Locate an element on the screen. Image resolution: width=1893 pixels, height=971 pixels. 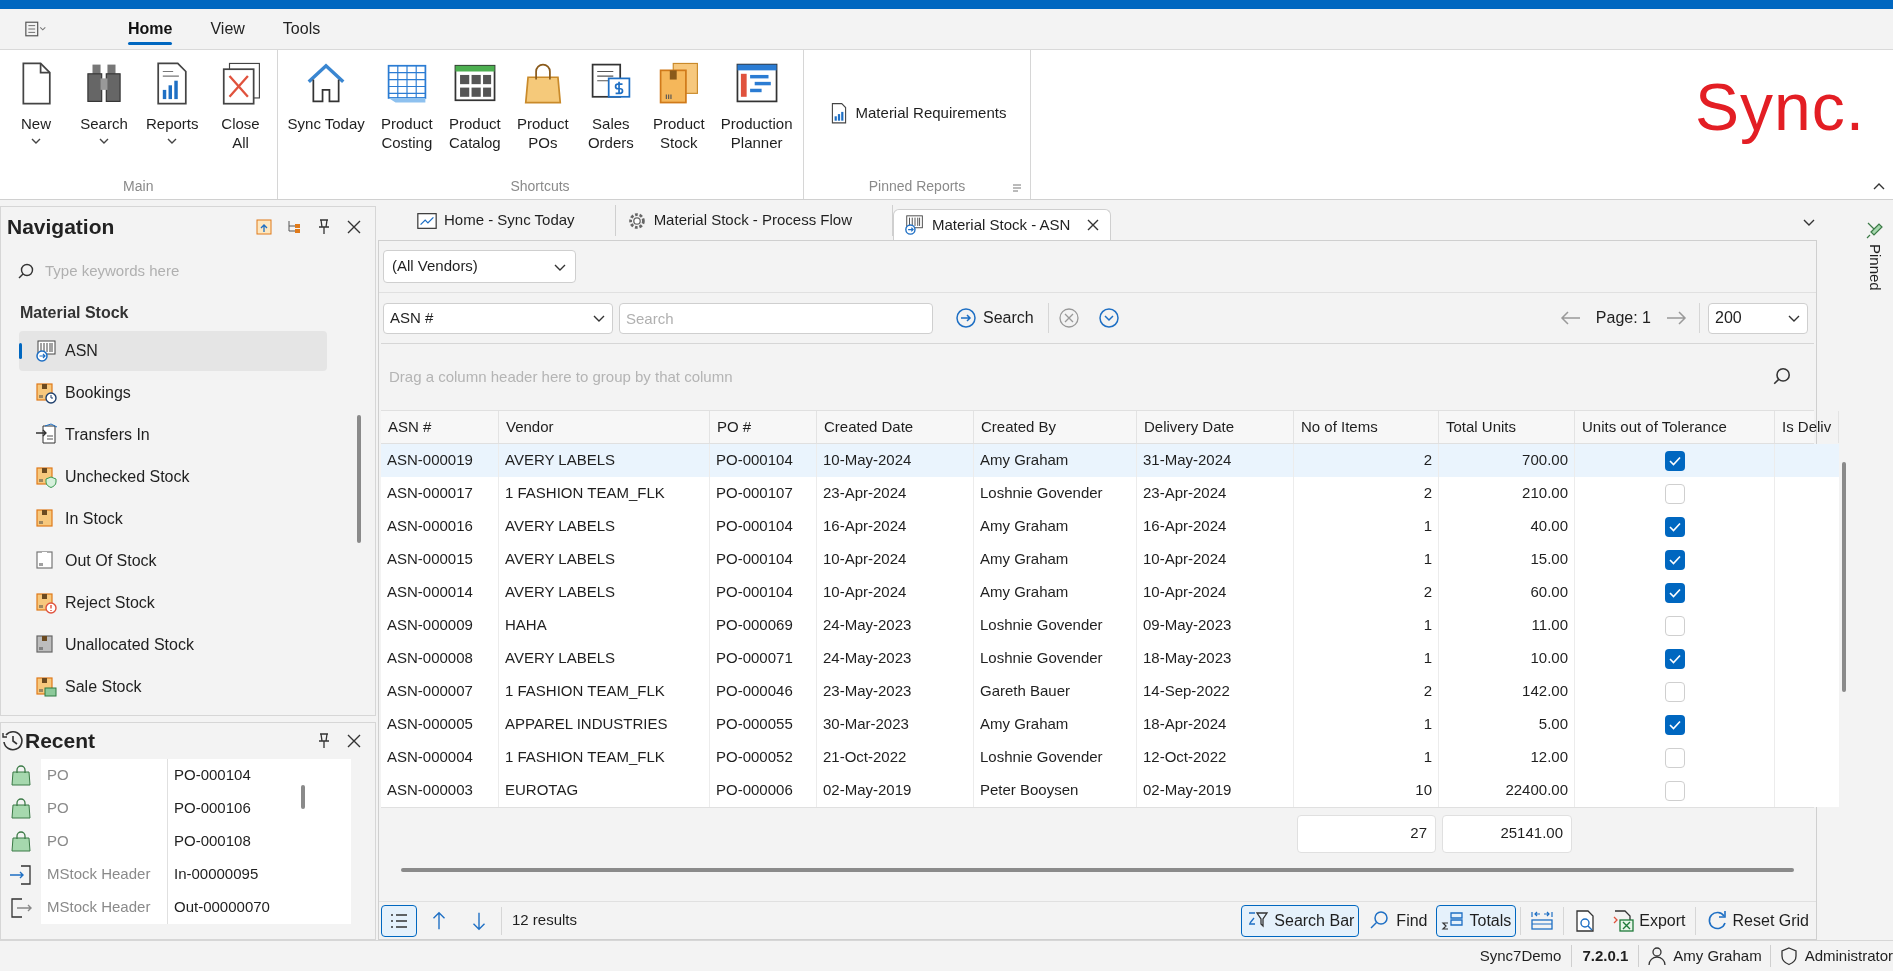
nav-item: Unchecked Stock is located at coordinates (173, 477).